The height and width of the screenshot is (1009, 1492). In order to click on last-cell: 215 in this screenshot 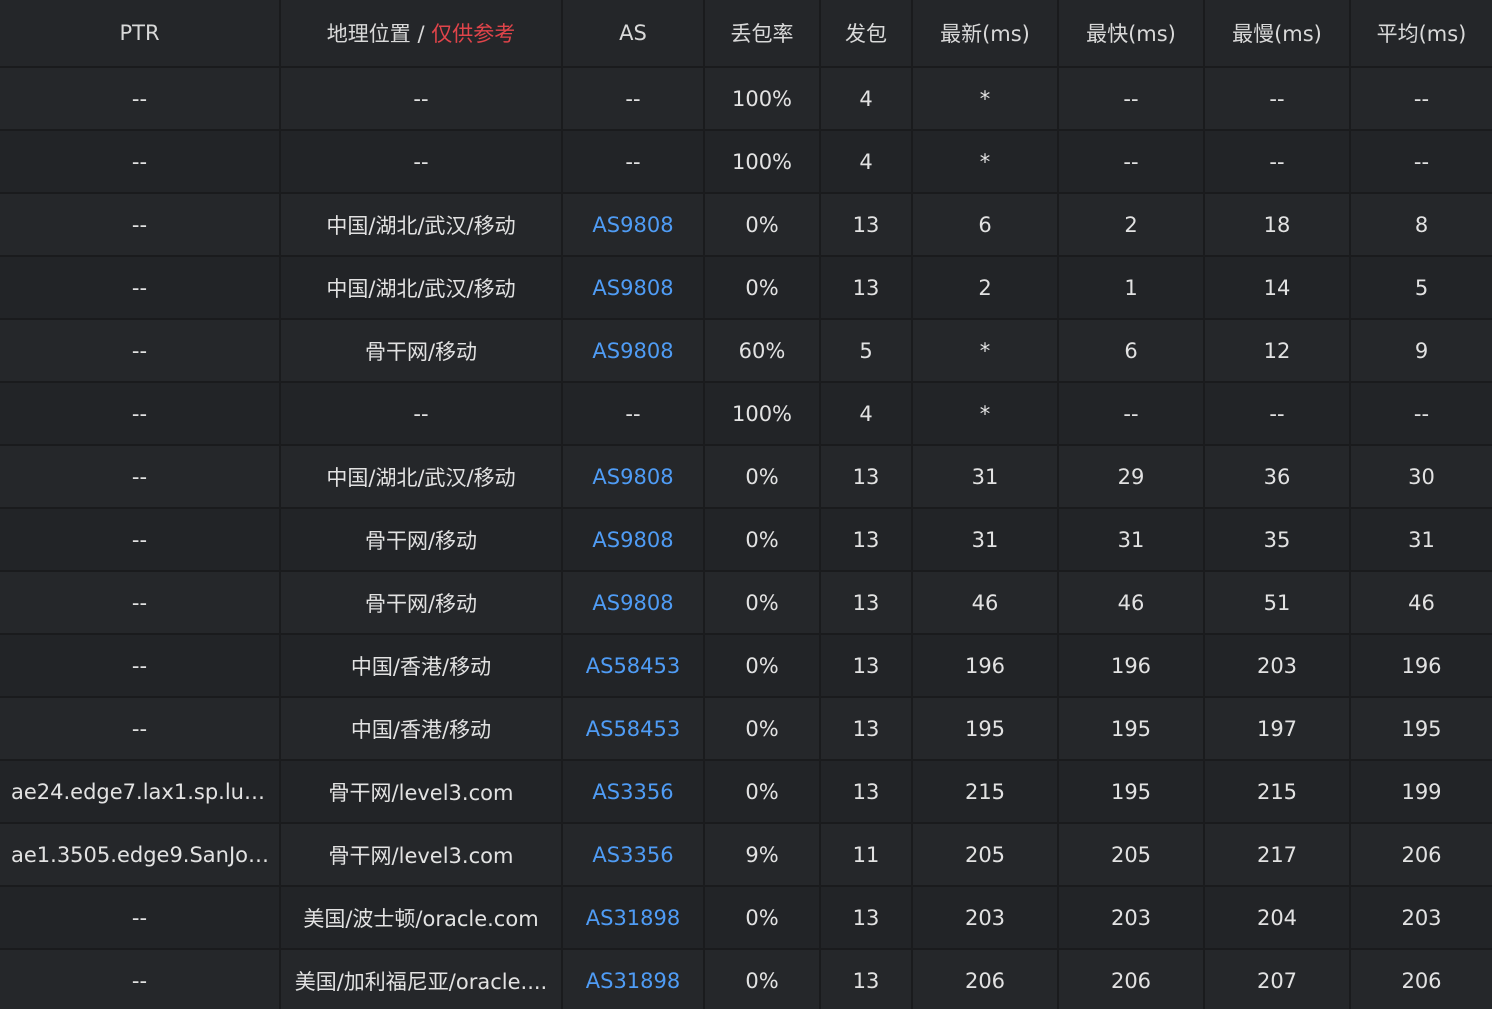, I will do `click(985, 792)`.